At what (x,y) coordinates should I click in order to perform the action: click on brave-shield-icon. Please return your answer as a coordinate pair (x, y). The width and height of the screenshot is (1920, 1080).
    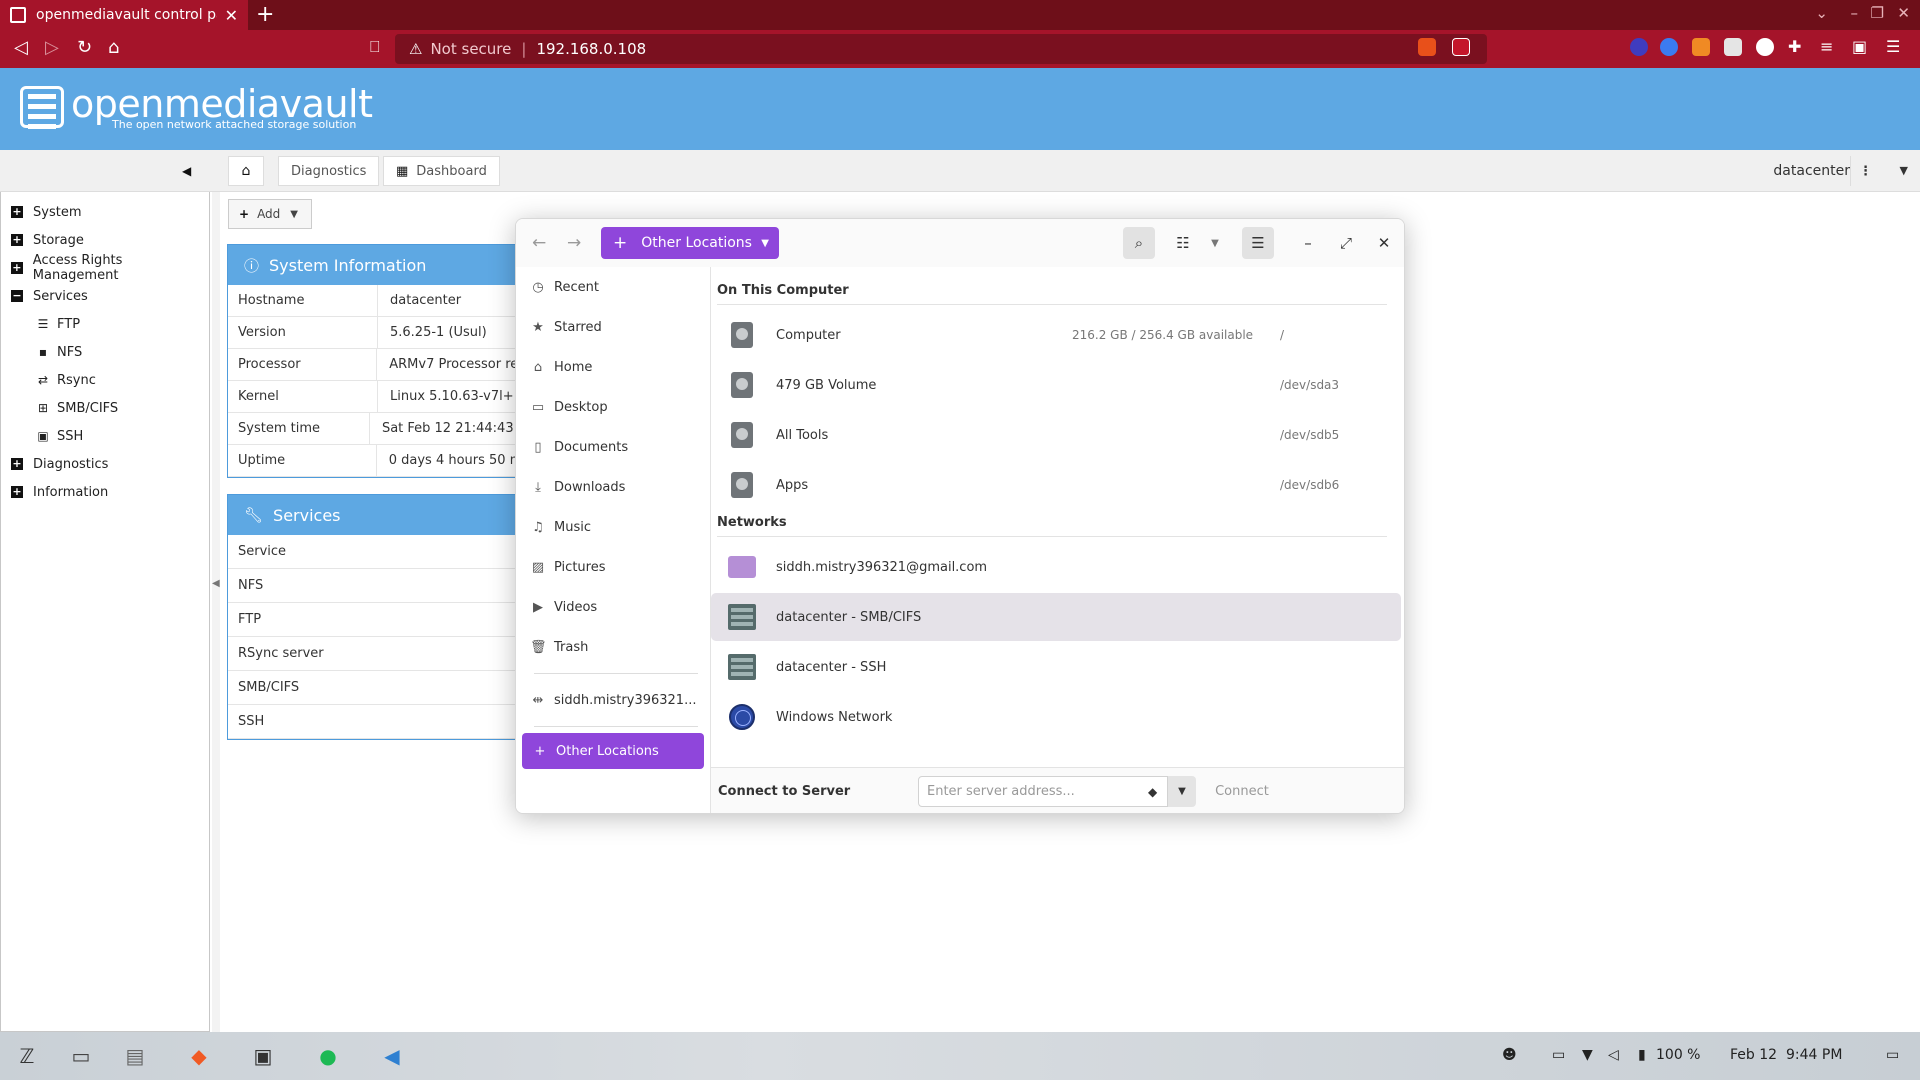
    Looking at the image, I should click on (1427, 47).